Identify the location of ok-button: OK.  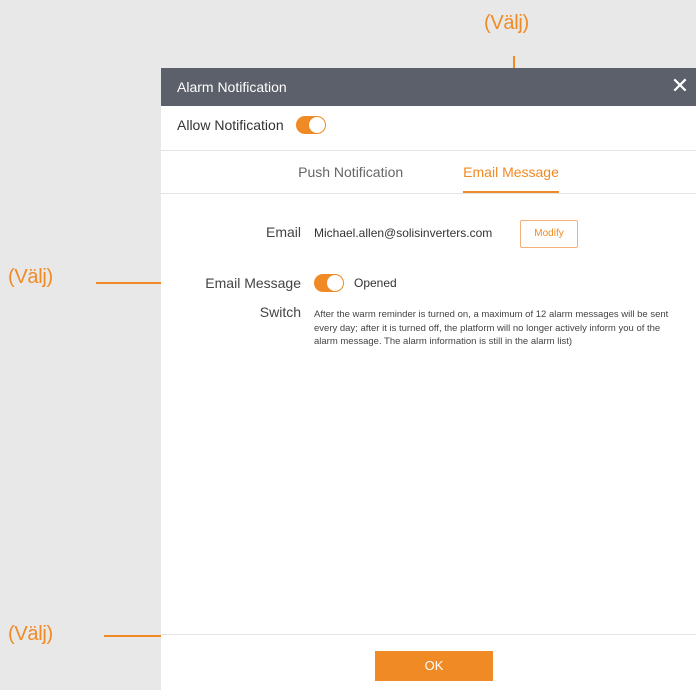
(434, 666).